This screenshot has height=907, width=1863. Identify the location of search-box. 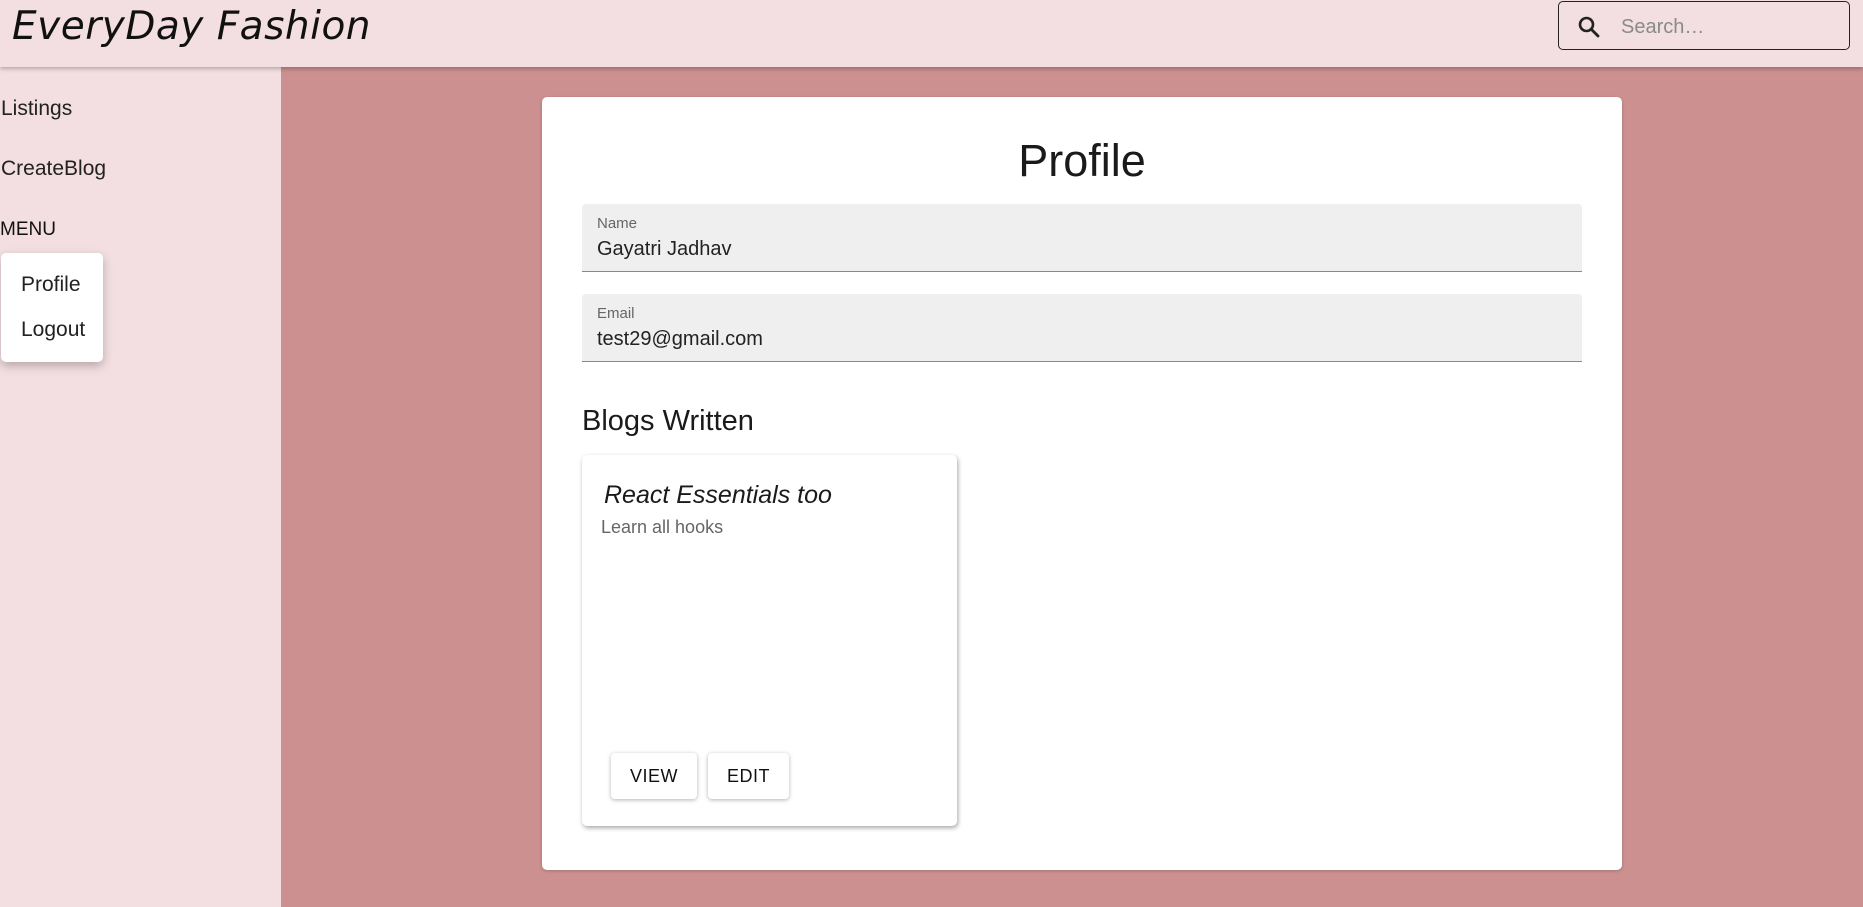
(1704, 25).